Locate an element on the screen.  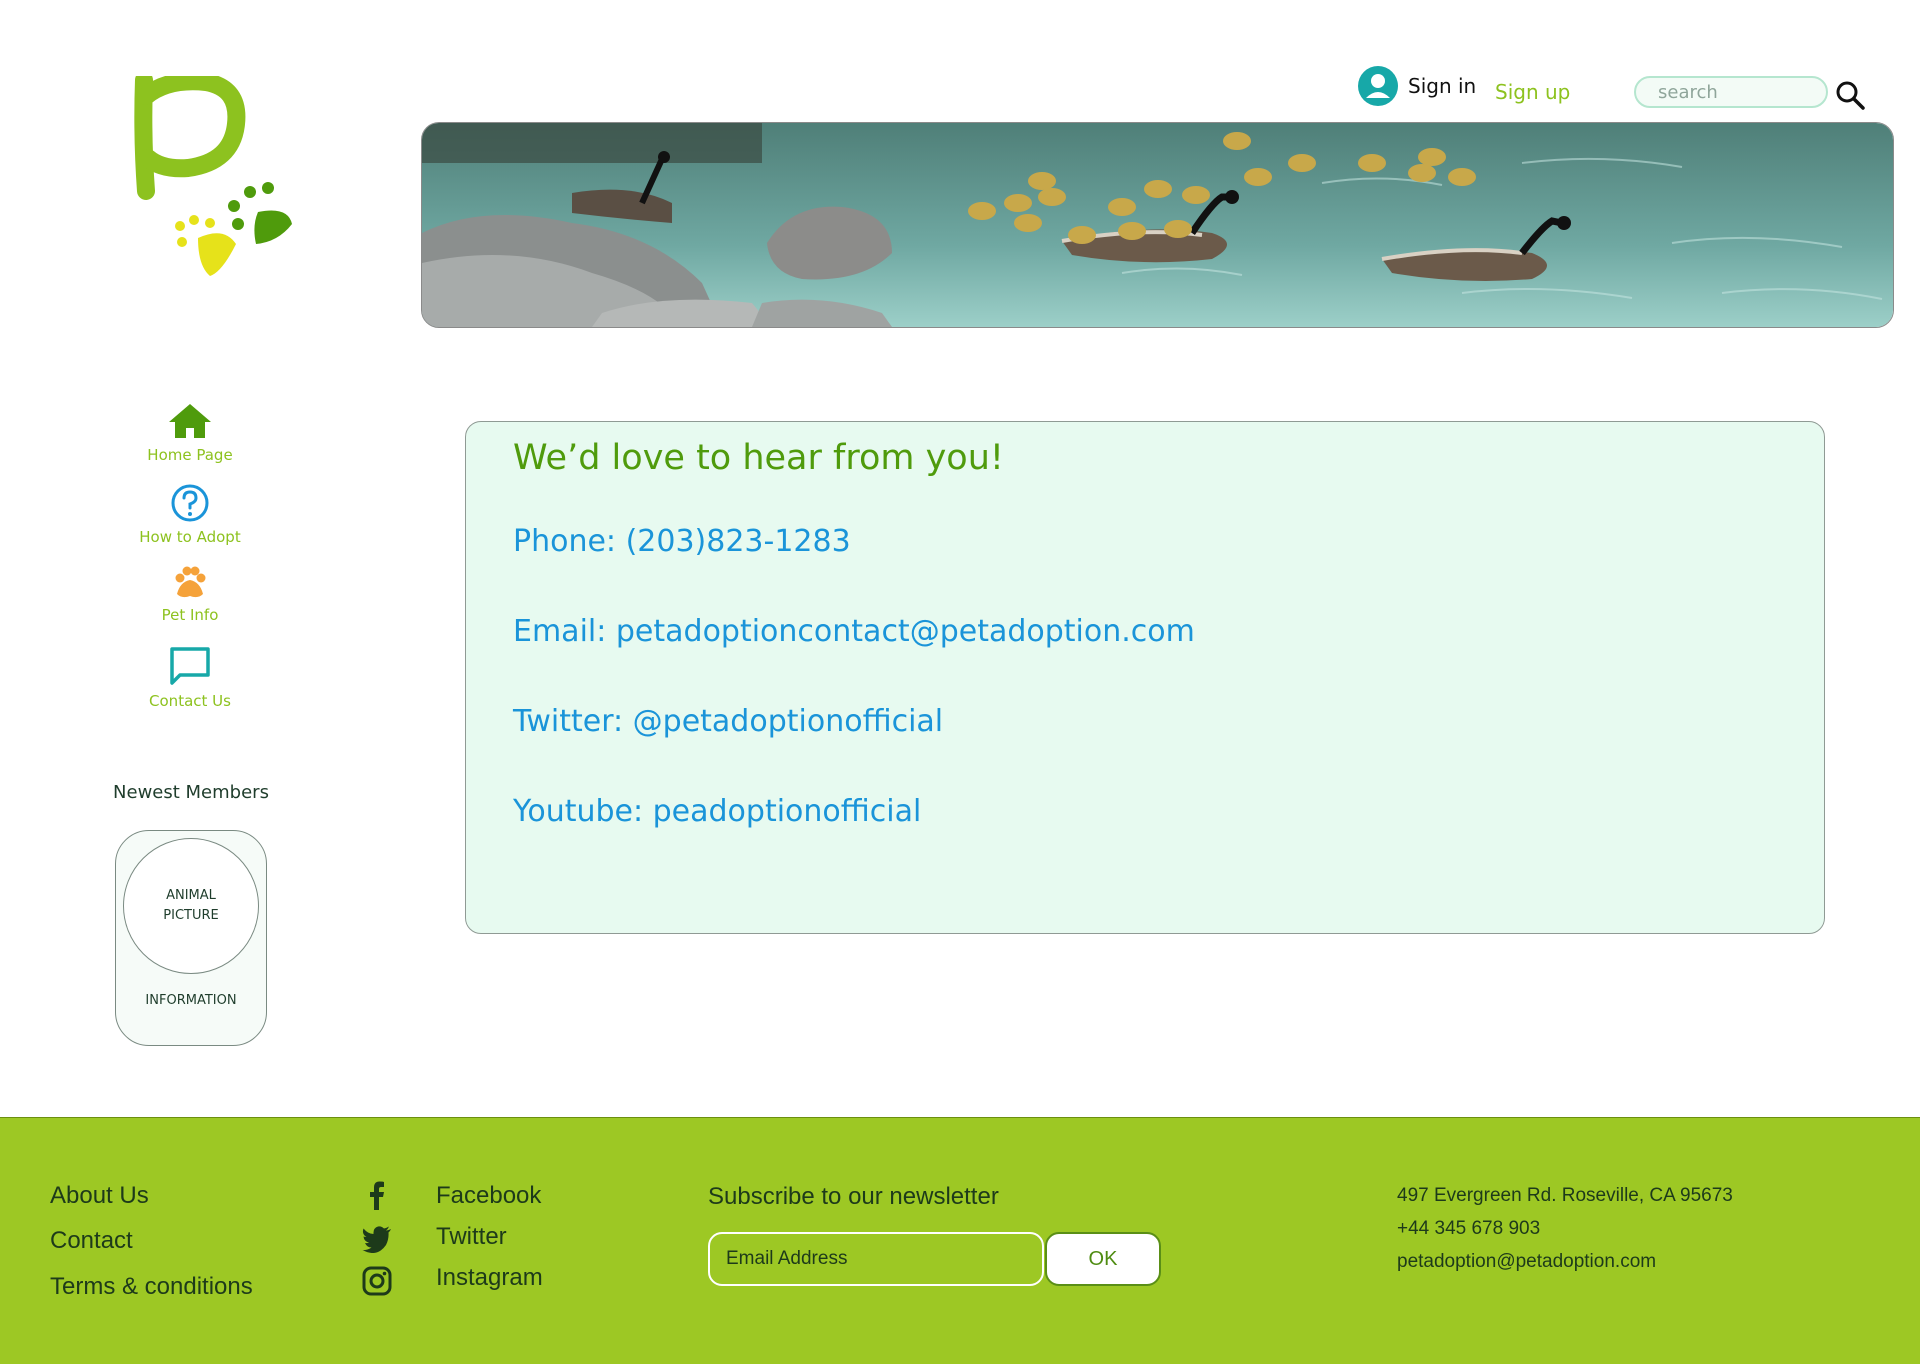
sign-in-label: Sign in is located at coordinates (1442, 86).